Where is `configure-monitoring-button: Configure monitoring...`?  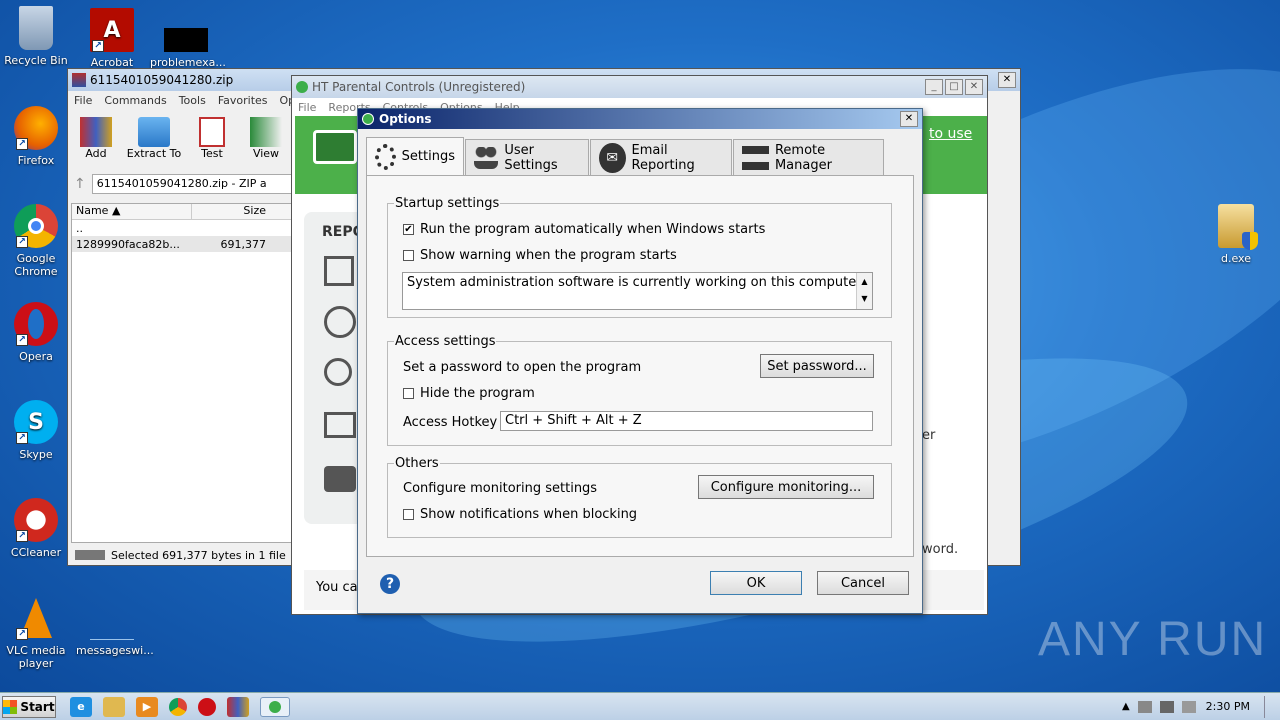
configure-monitoring-button: Configure monitoring... is located at coordinates (786, 487).